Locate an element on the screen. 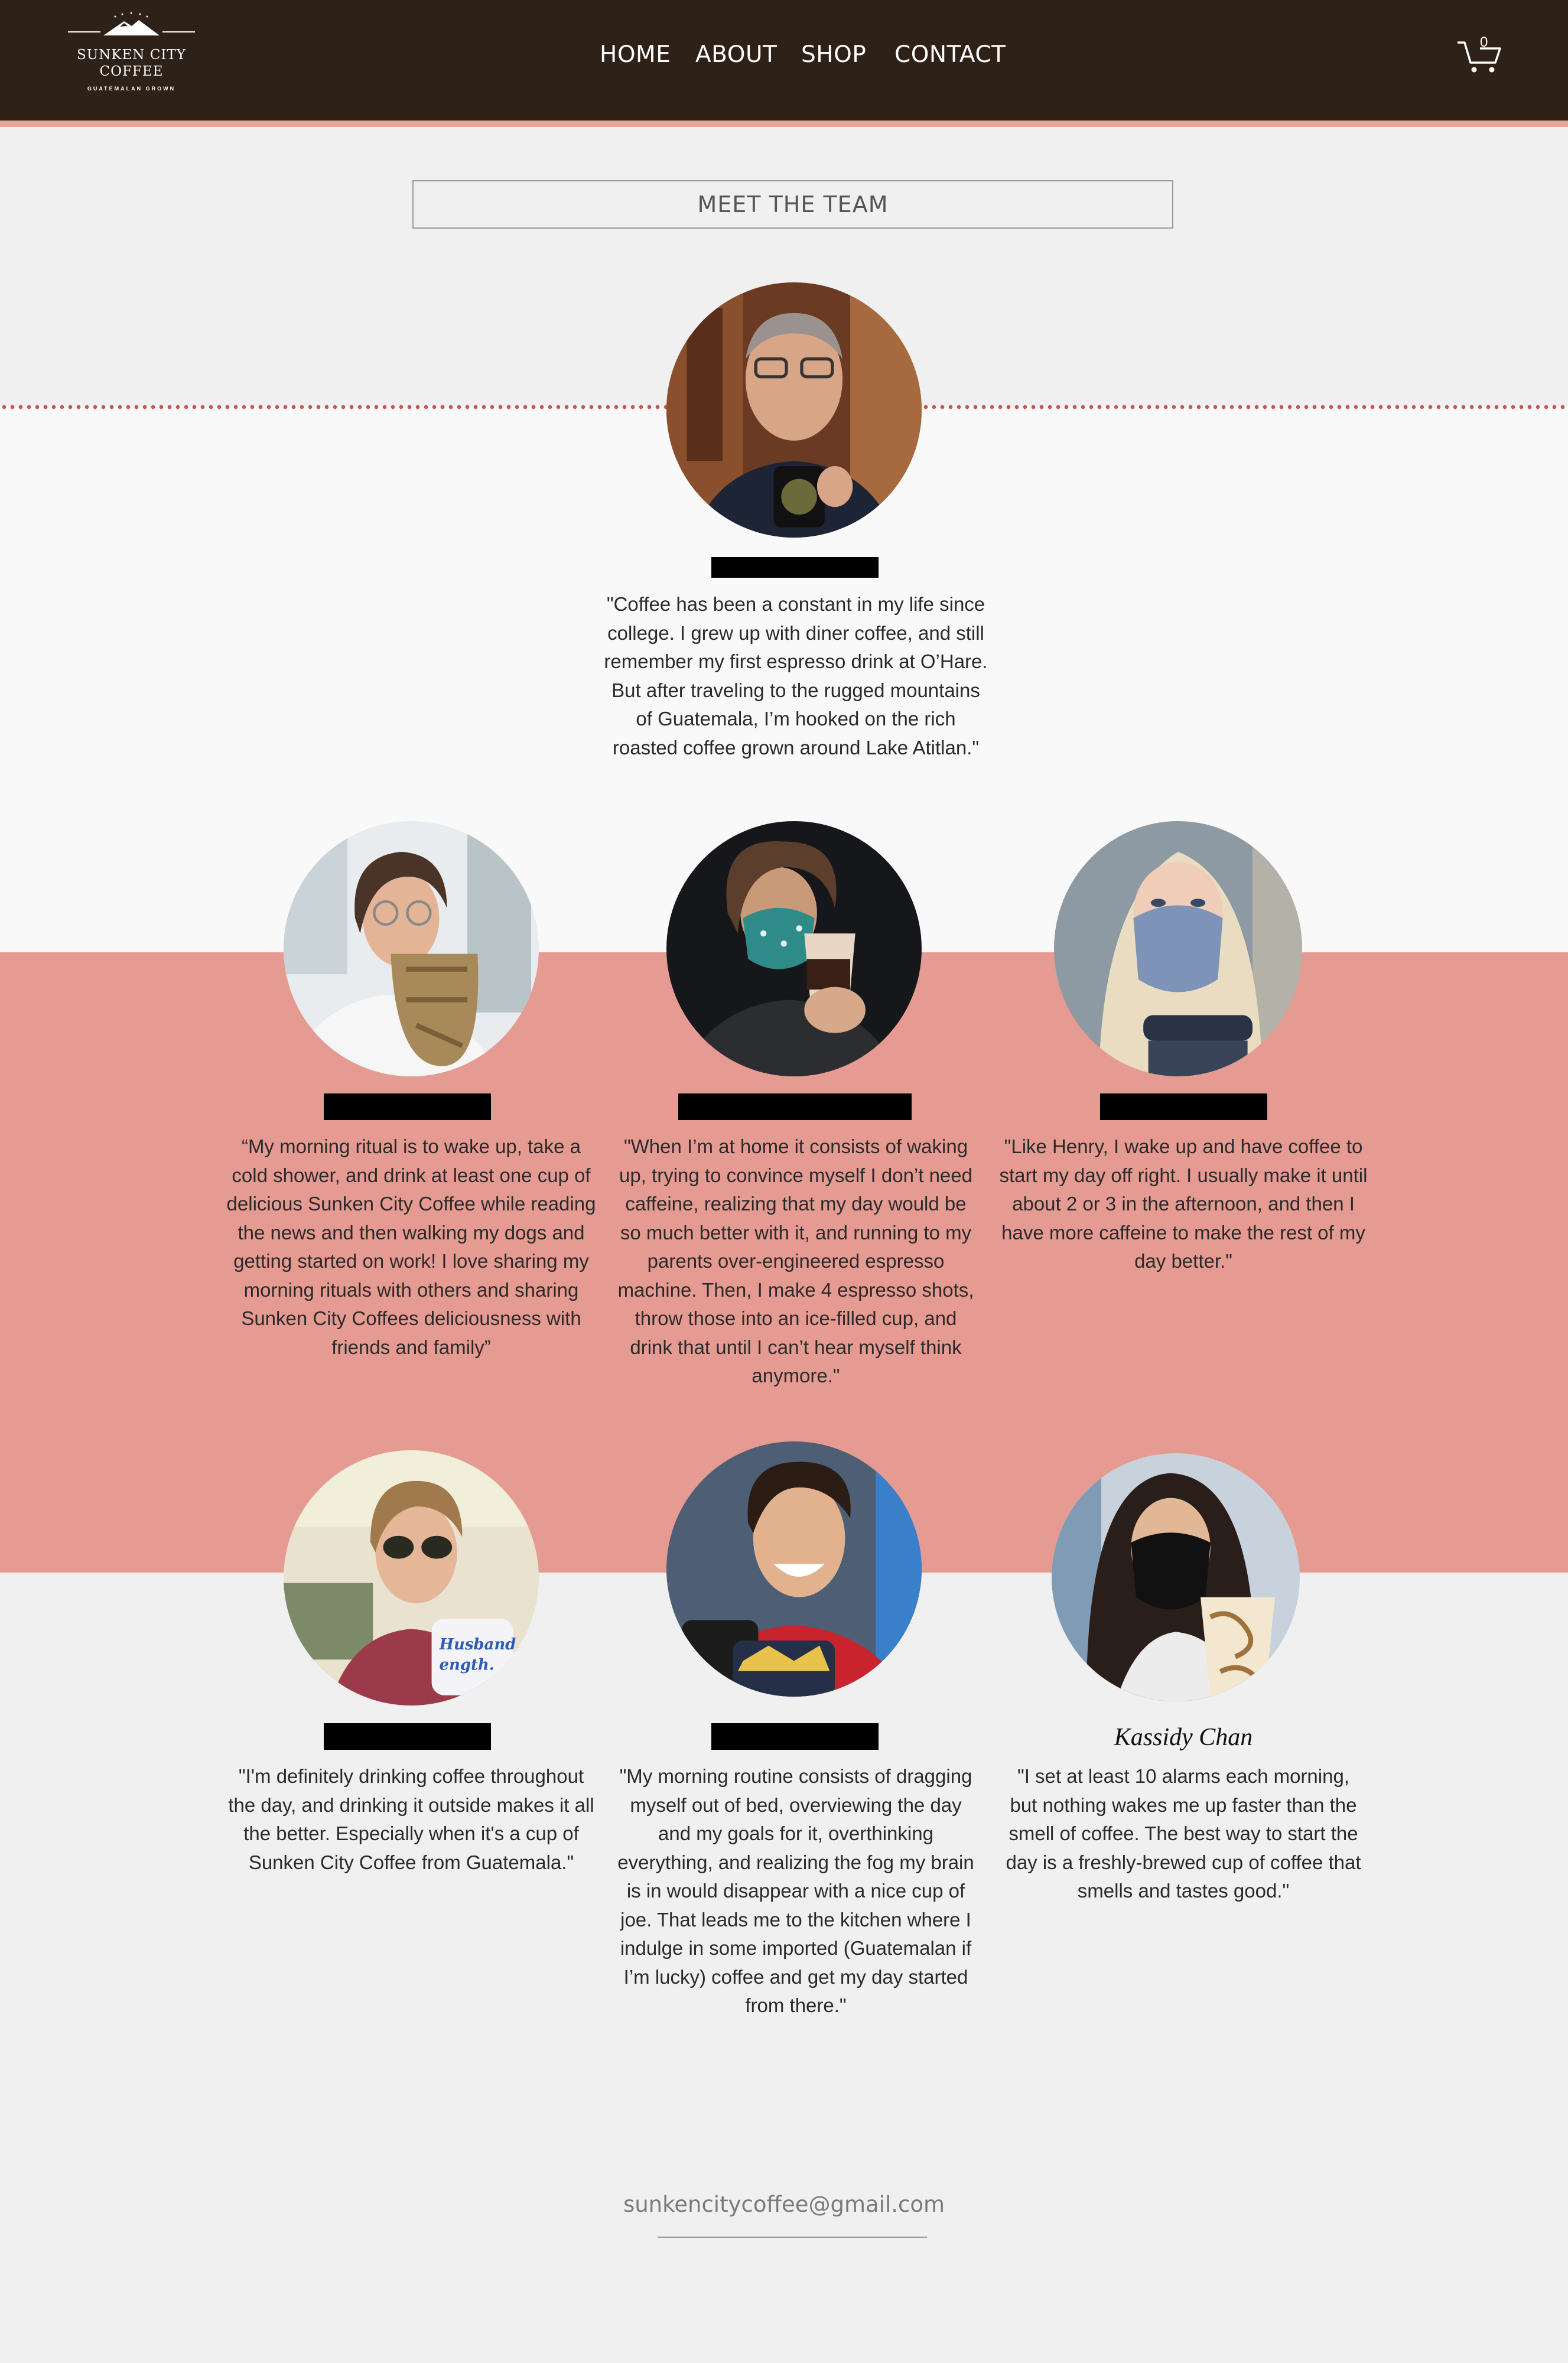 This screenshot has height=2363, width=1568. dotted-divider-left is located at coordinates (333, 407).